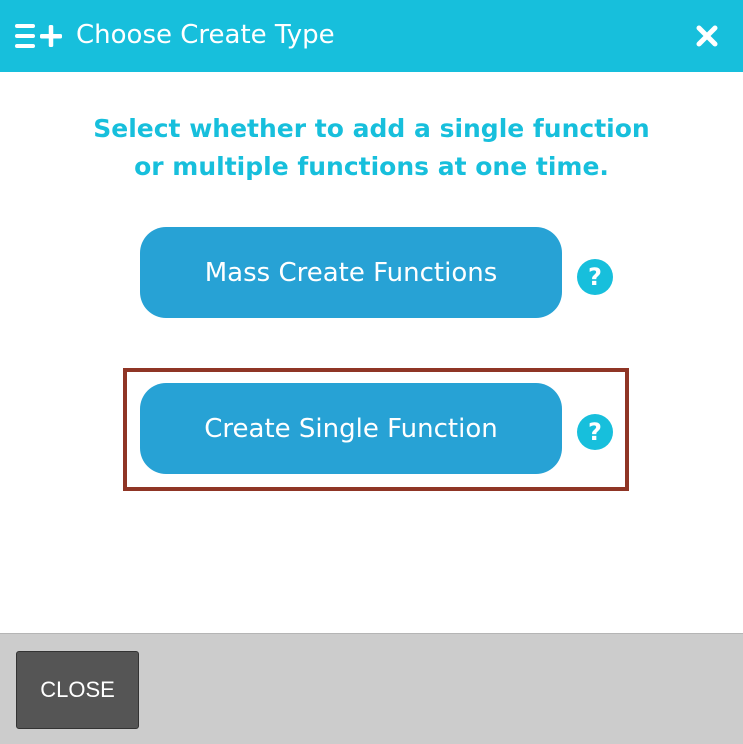 The height and width of the screenshot is (744, 743). I want to click on mass-create-functions-button: Mass Create Functions, so click(351, 272).